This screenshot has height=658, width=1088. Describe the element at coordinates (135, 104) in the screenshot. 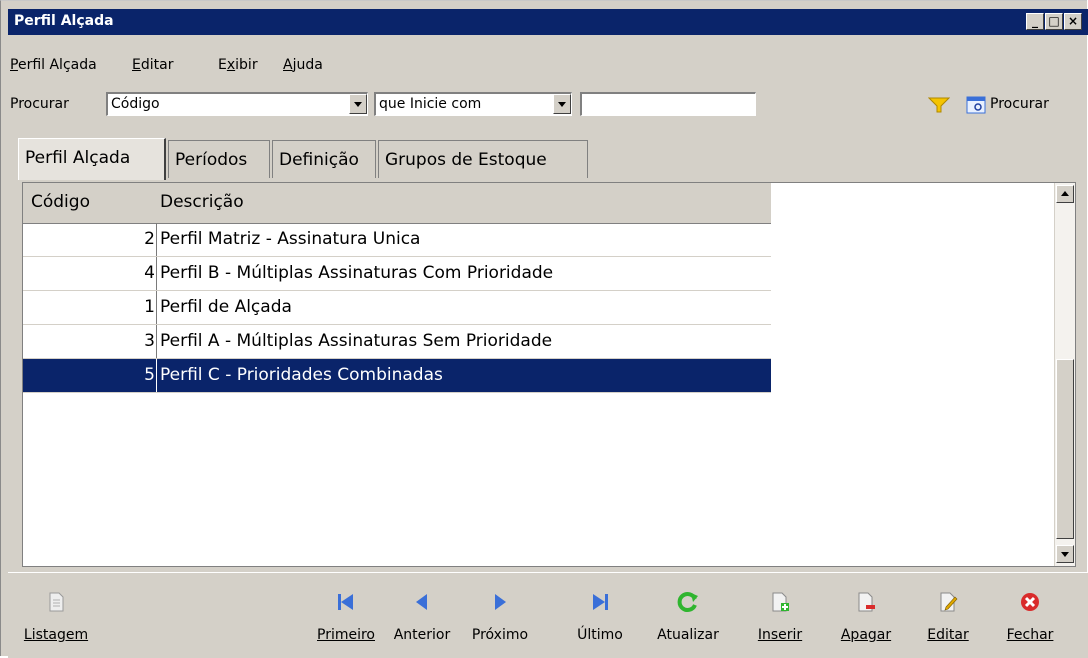

I see `search-field-value: Código` at that location.